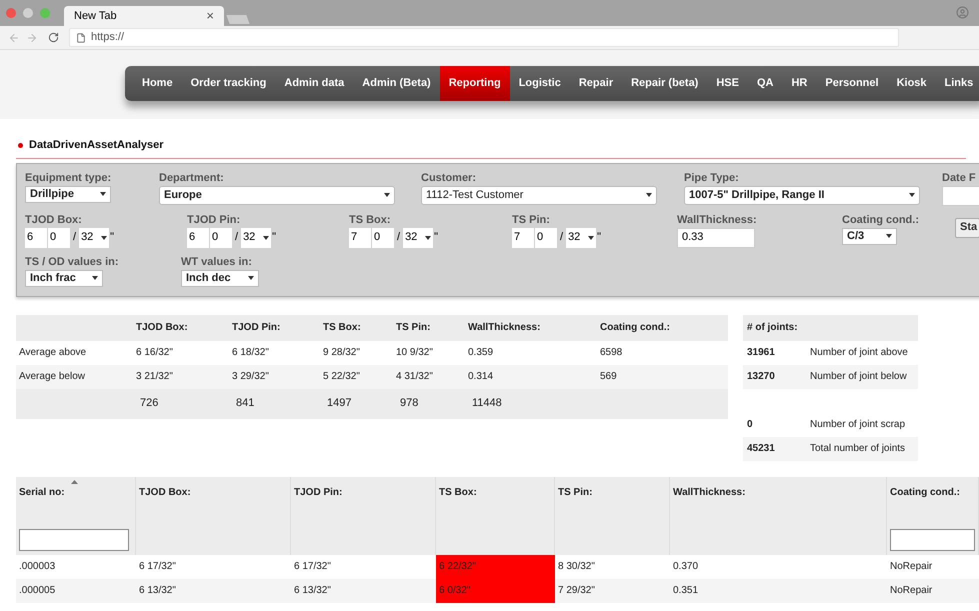 This screenshot has height=611, width=979. Describe the element at coordinates (802, 195) in the screenshot. I see `dropdown: 1007-5" Drillpipe, Range II` at that location.